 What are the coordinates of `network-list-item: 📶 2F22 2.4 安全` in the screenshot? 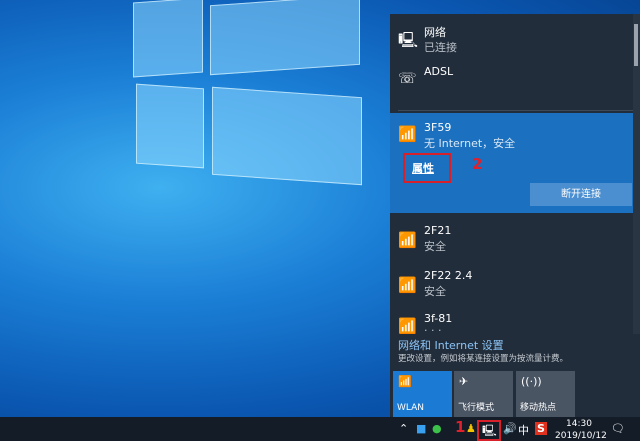 It's located at (511, 286).